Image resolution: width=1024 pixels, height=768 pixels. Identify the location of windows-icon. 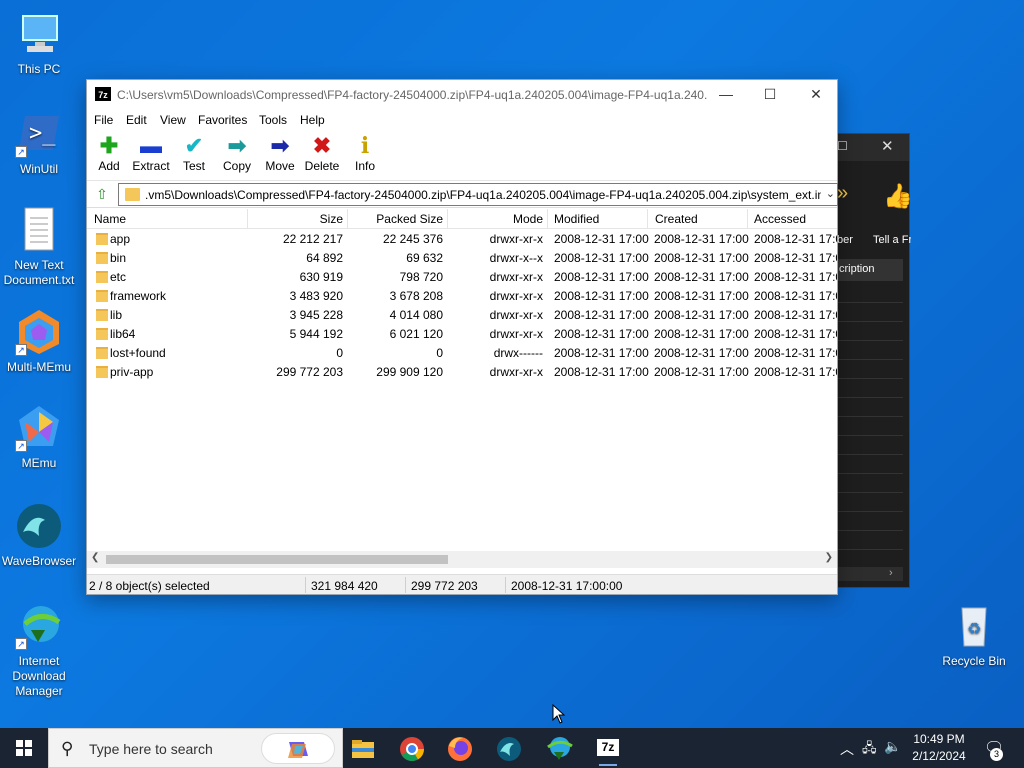
(24, 748).